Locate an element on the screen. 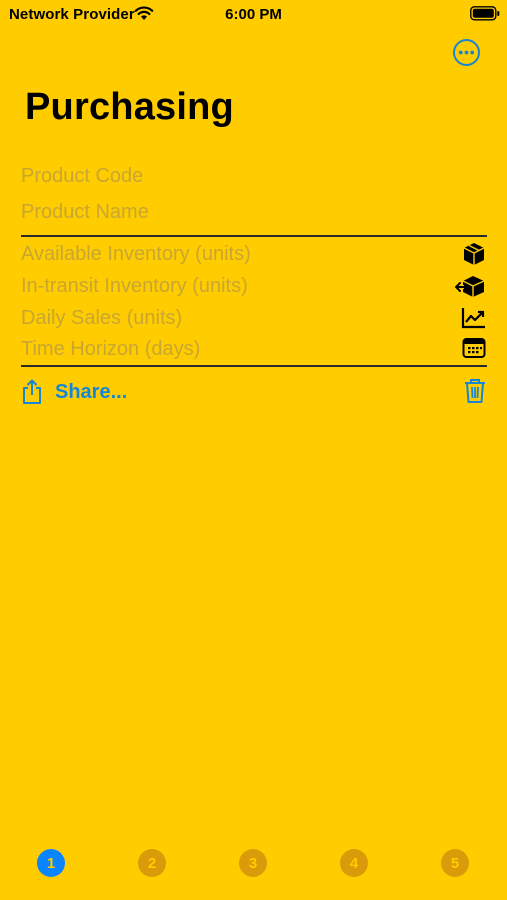 The width and height of the screenshot is (507, 900). chart-line-up-icon is located at coordinates (473, 318).